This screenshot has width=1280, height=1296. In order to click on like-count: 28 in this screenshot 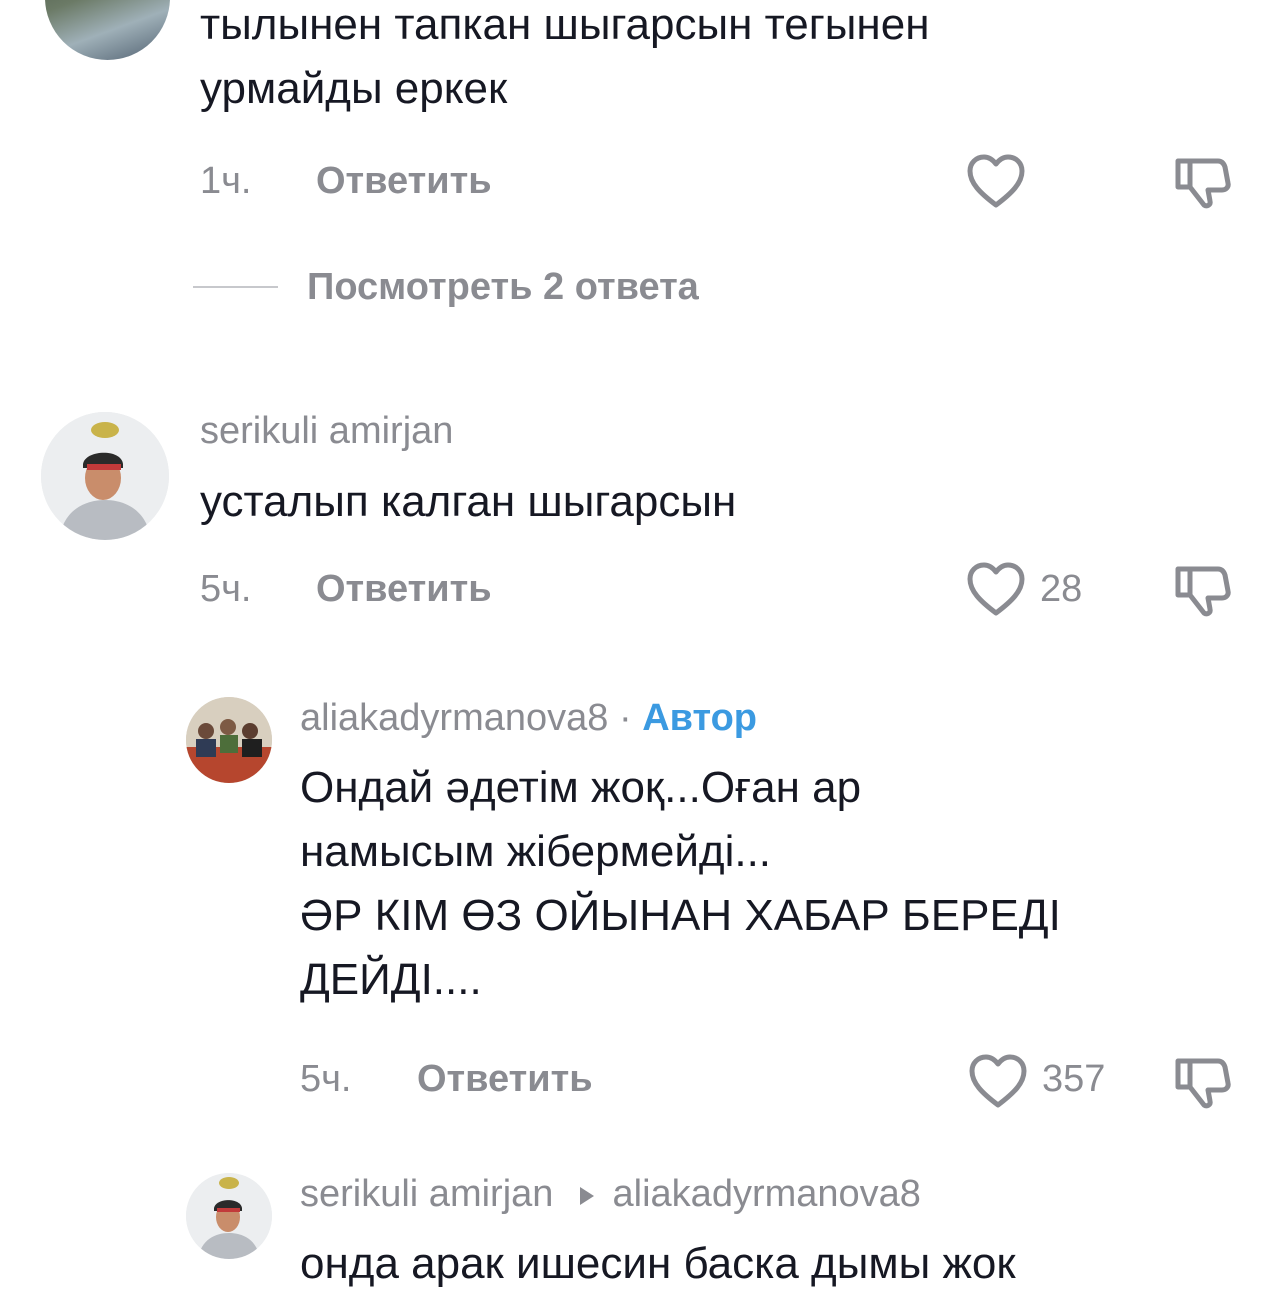, I will do `click(1061, 589)`.